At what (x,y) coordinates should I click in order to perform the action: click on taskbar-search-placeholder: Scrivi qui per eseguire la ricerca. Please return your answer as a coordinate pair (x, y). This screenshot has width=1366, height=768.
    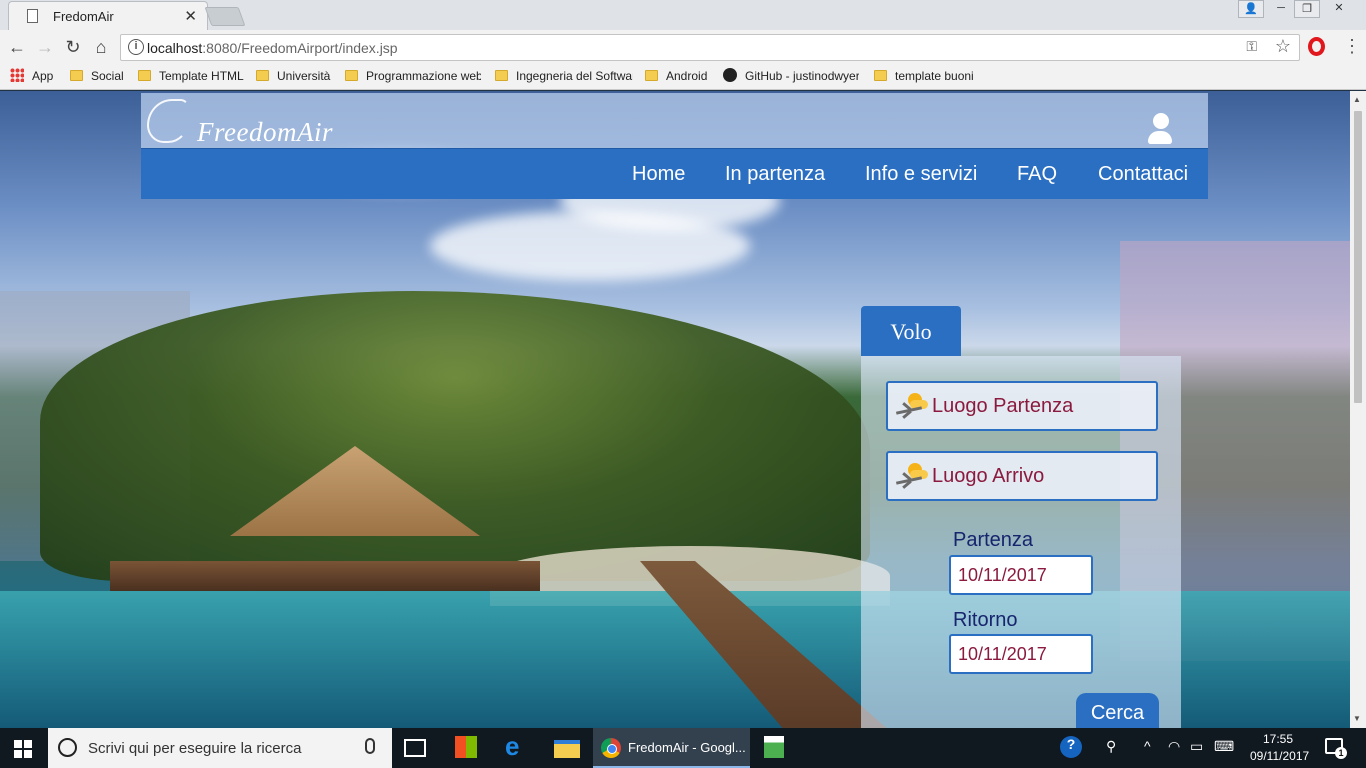
    Looking at the image, I should click on (195, 748).